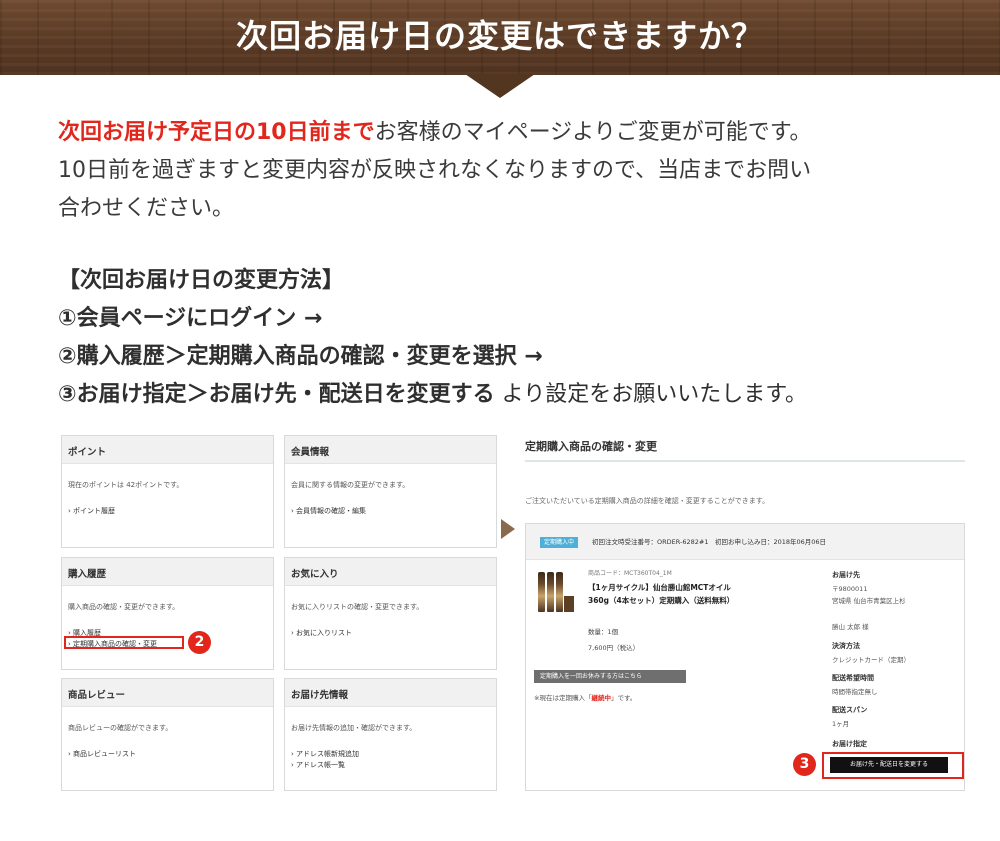 The height and width of the screenshot is (841, 1000). What do you see at coordinates (146, 208) in the screenshot?
I see `intro-line3: 合わせください。` at bounding box center [146, 208].